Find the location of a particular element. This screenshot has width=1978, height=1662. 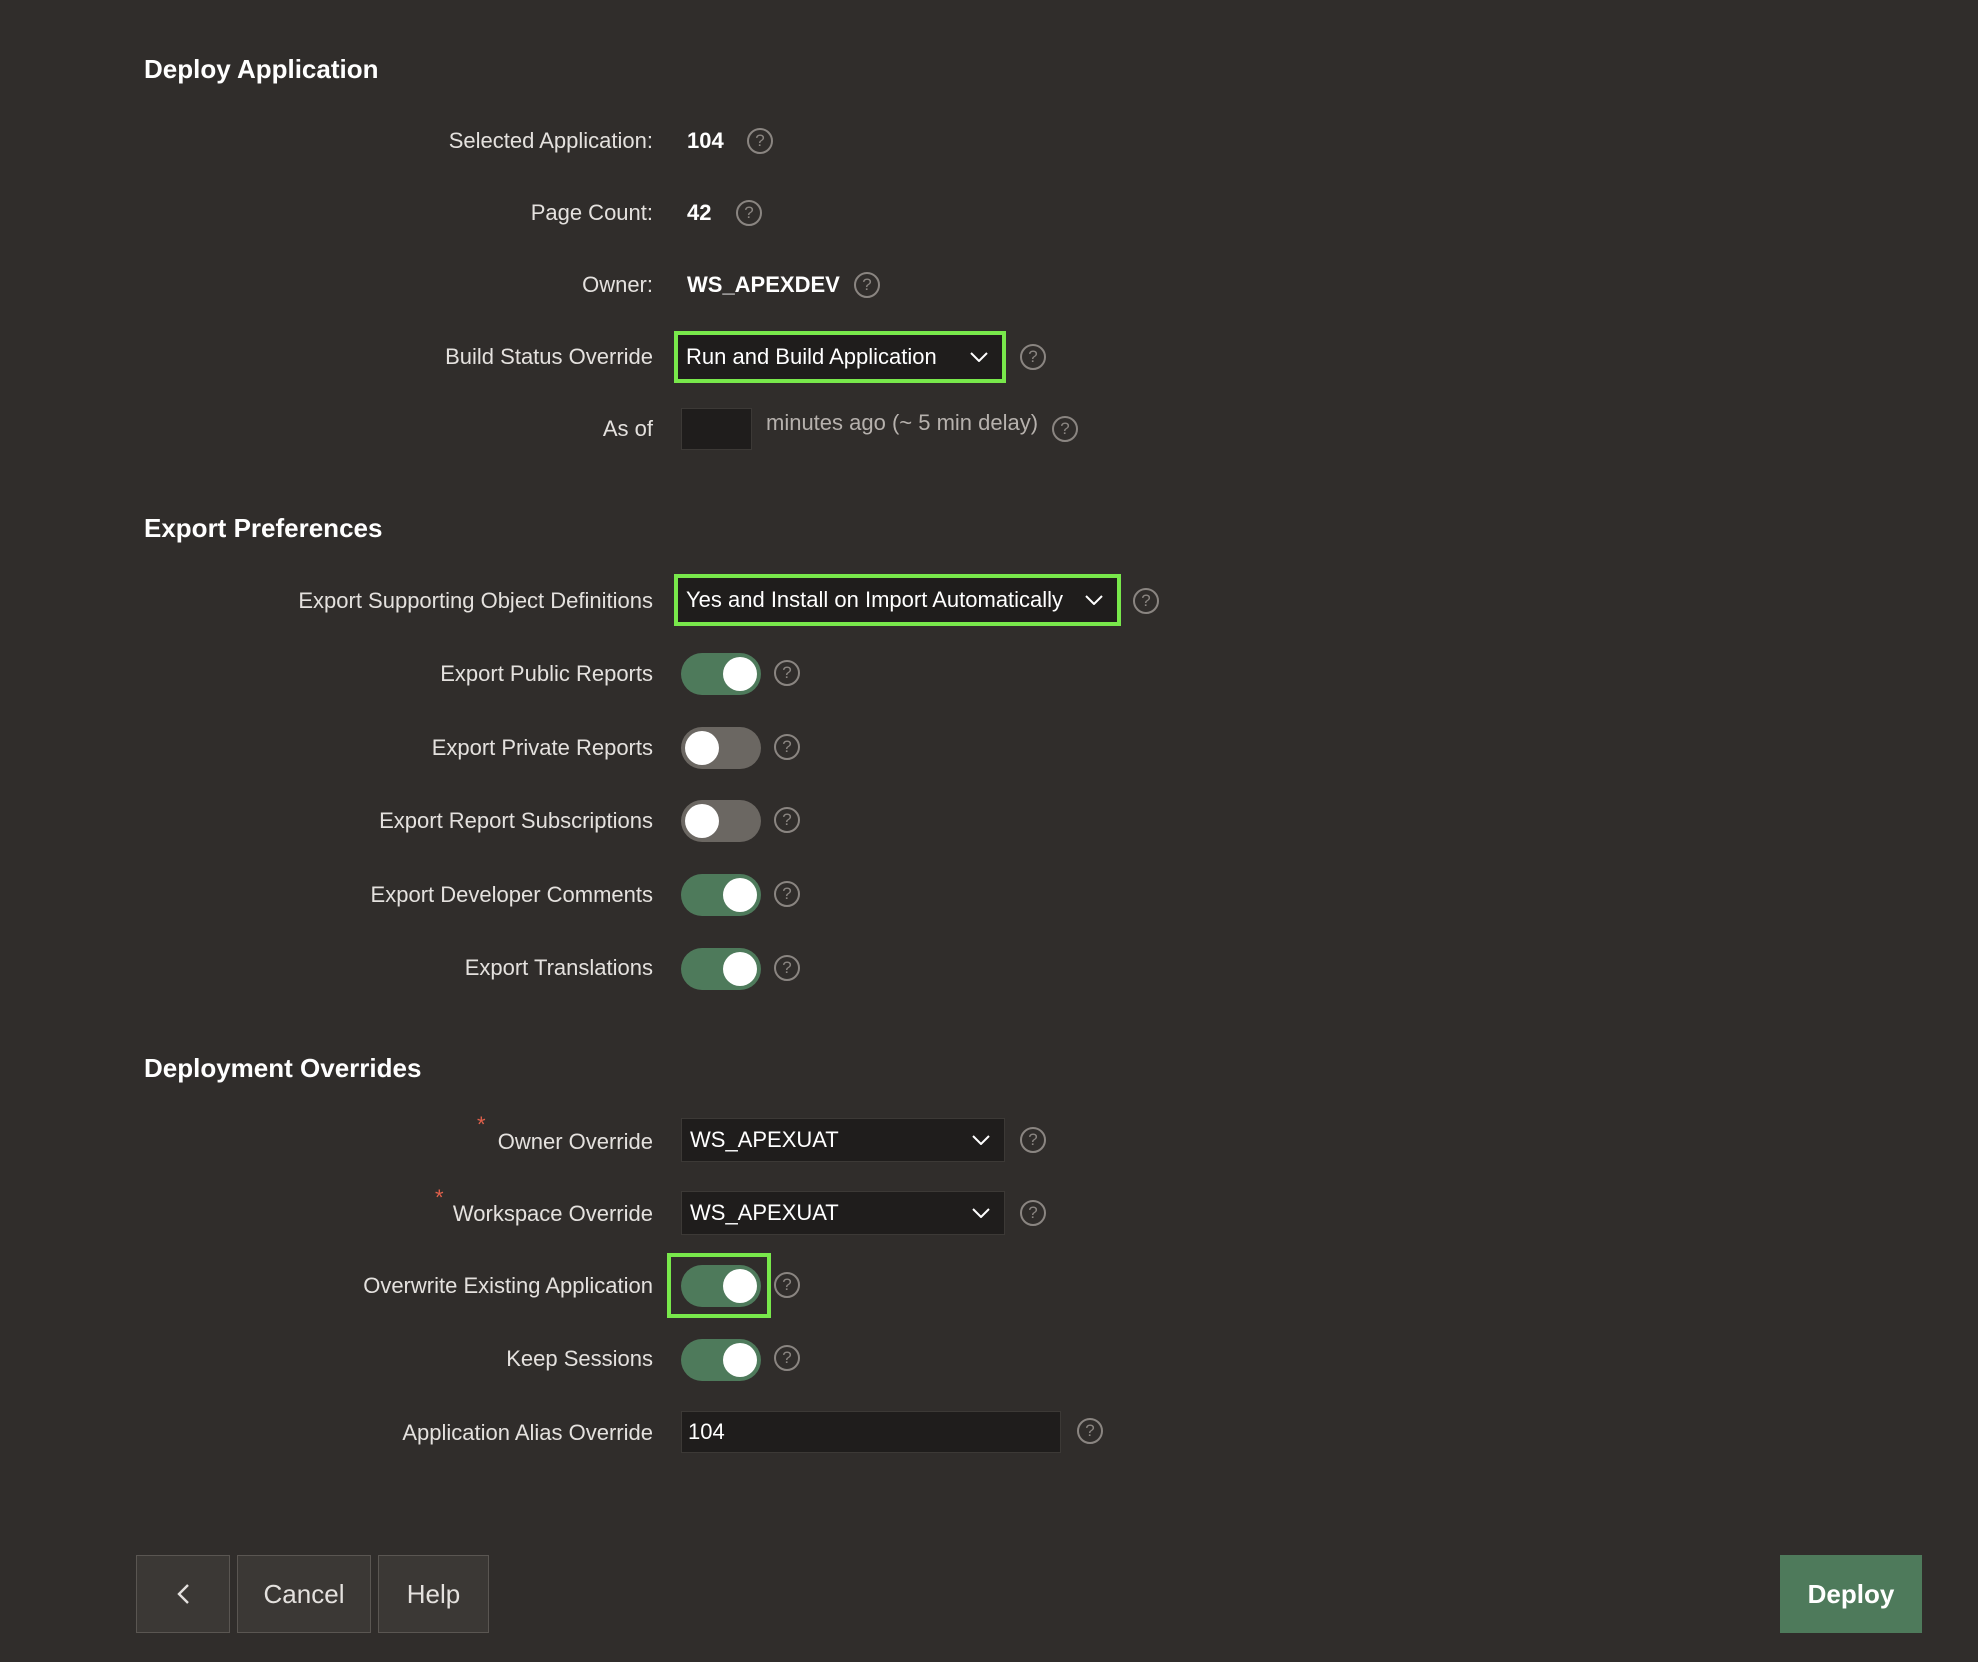

export-developer-comments-label: Export Developer Comments is located at coordinates (511, 894).